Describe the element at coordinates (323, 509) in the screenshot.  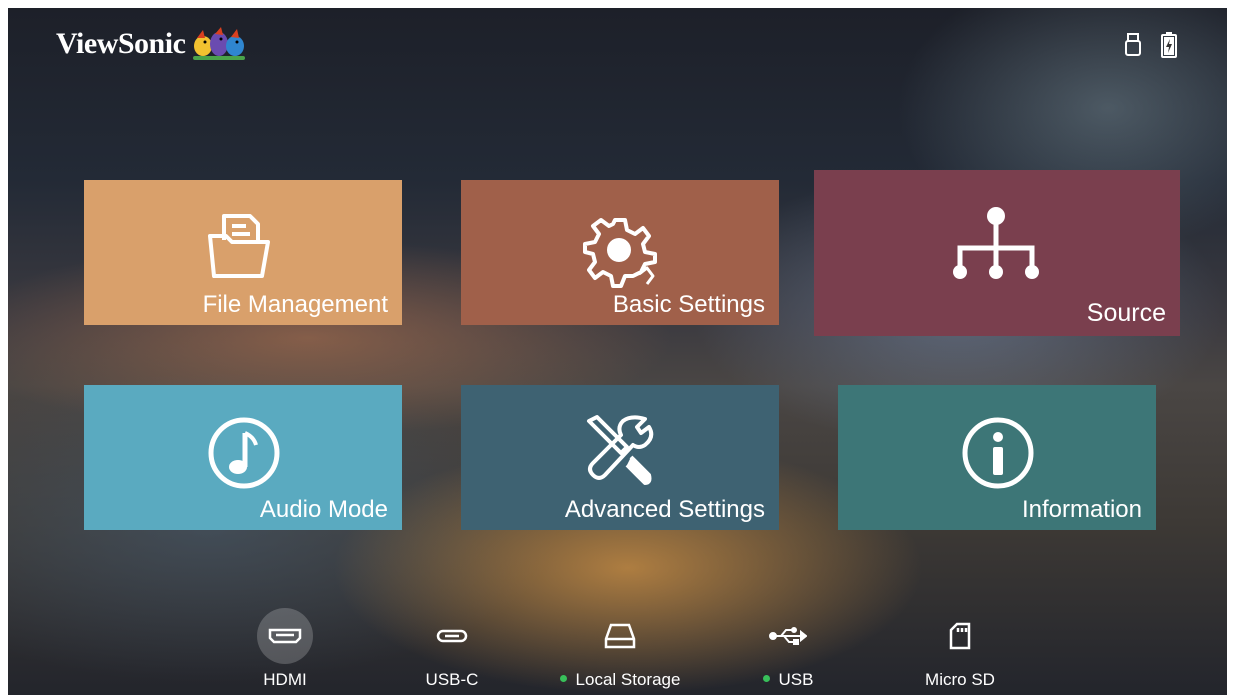
I see `tile-label: Audio Mode` at that location.